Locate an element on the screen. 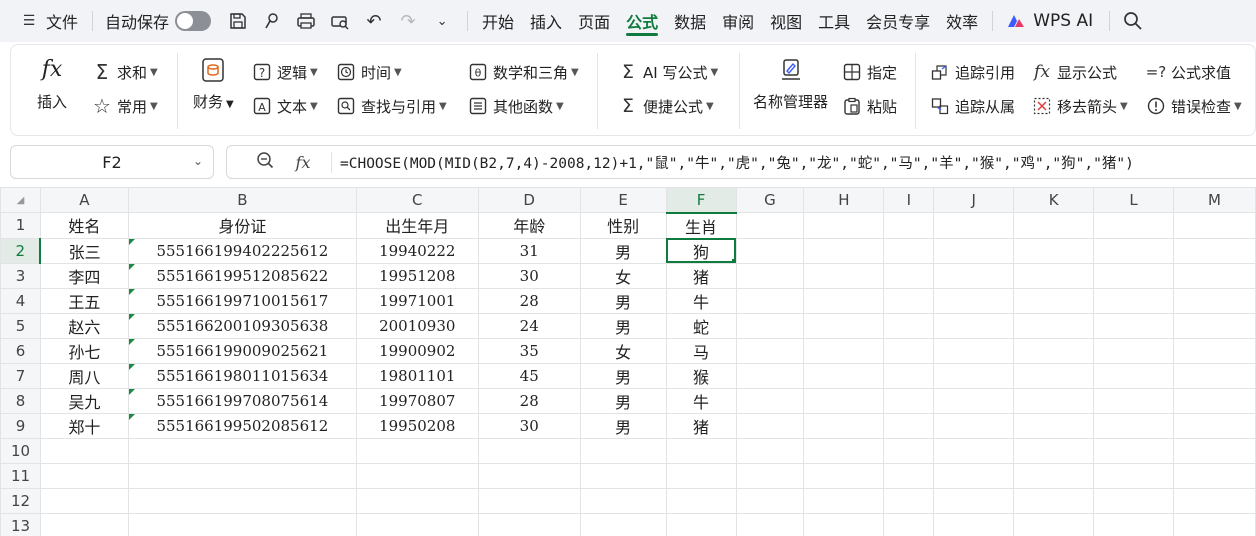 The image size is (1256, 536). column-header-e: E is located at coordinates (623, 200).